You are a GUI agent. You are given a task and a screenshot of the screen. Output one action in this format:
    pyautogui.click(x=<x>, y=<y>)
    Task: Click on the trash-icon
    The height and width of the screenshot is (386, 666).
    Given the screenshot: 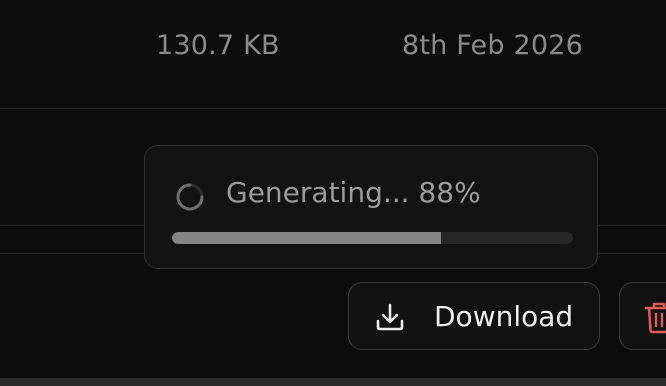 What is the action you would take?
    pyautogui.click(x=655, y=318)
    